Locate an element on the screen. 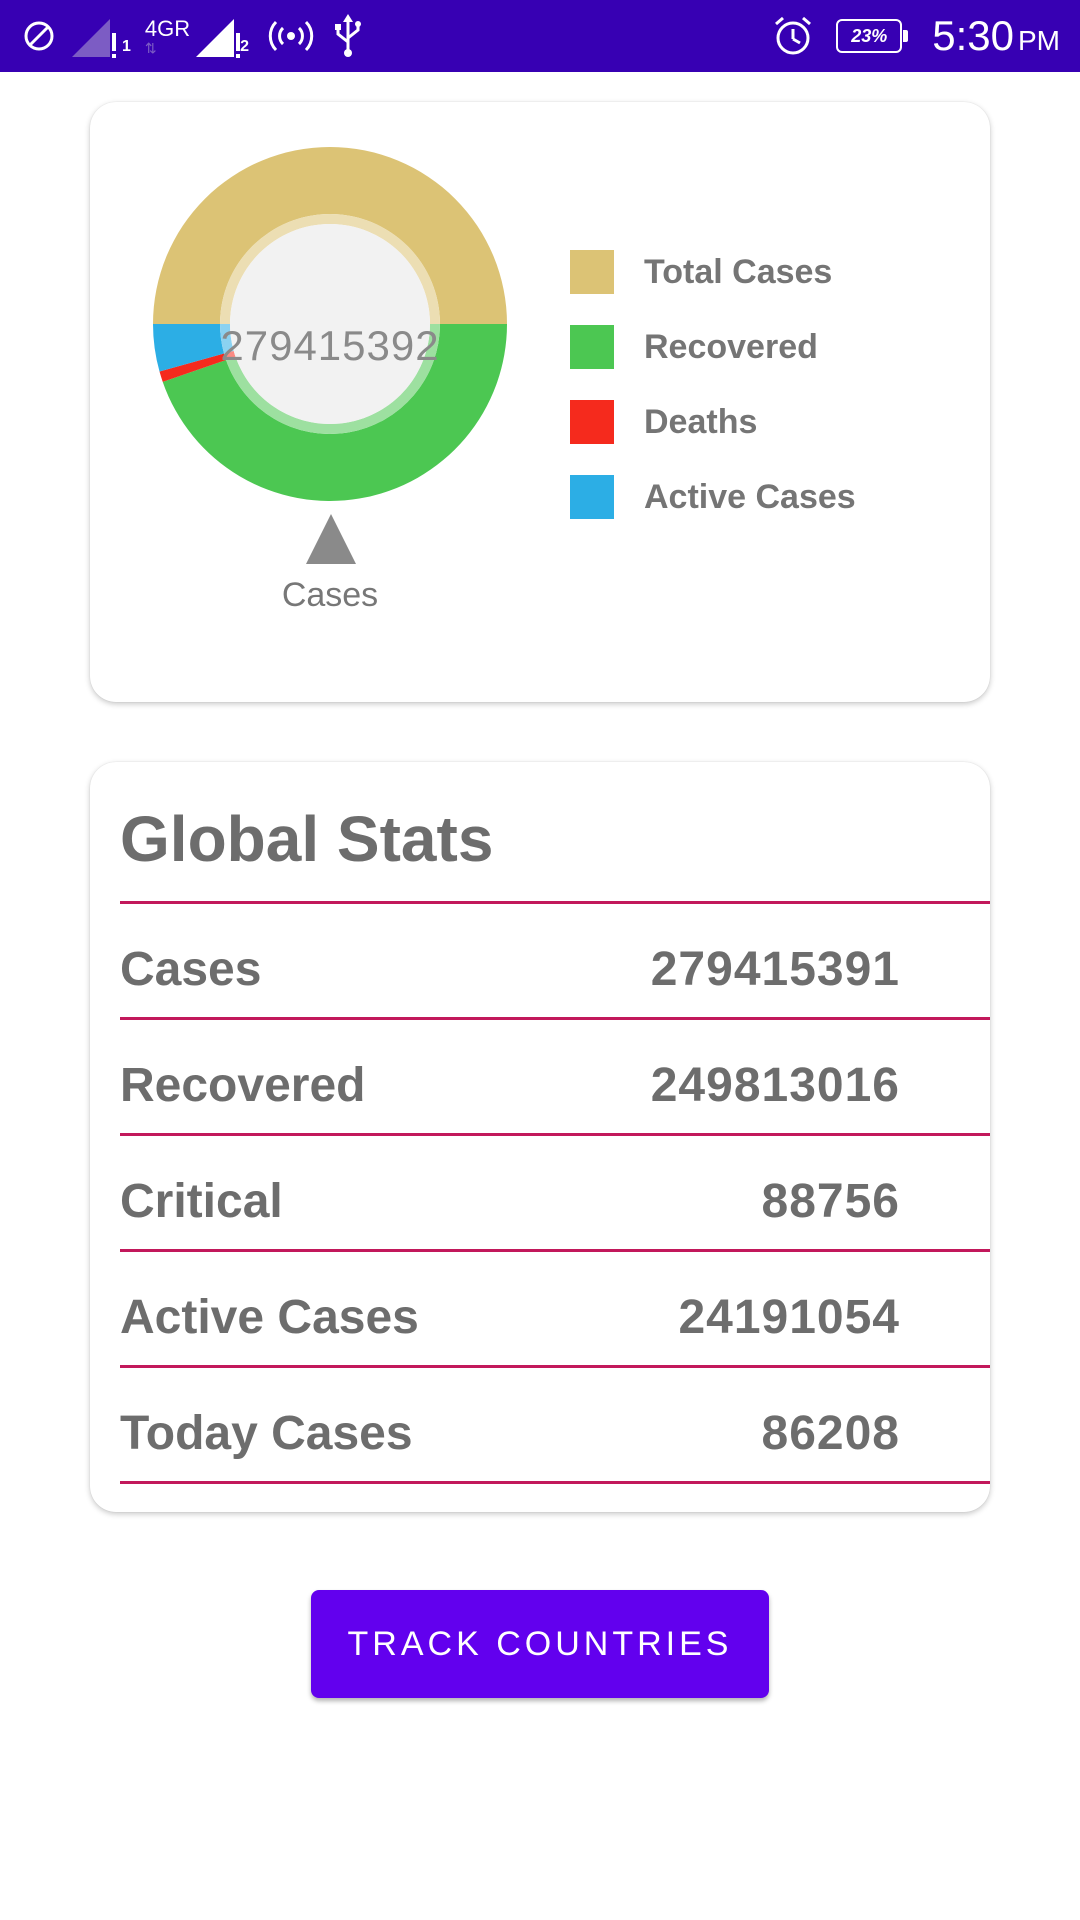 This screenshot has height=1920, width=1080. legend-label: Total Cases is located at coordinates (738, 271).